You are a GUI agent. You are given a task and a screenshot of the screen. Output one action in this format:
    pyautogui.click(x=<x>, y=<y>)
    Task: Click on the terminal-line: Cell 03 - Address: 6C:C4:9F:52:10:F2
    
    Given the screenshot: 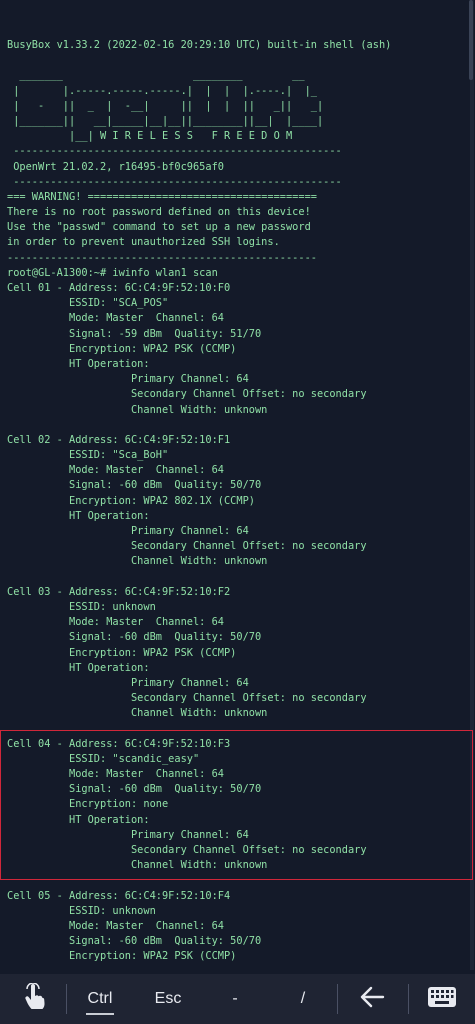 What is the action you would take?
    pyautogui.click(x=119, y=591)
    